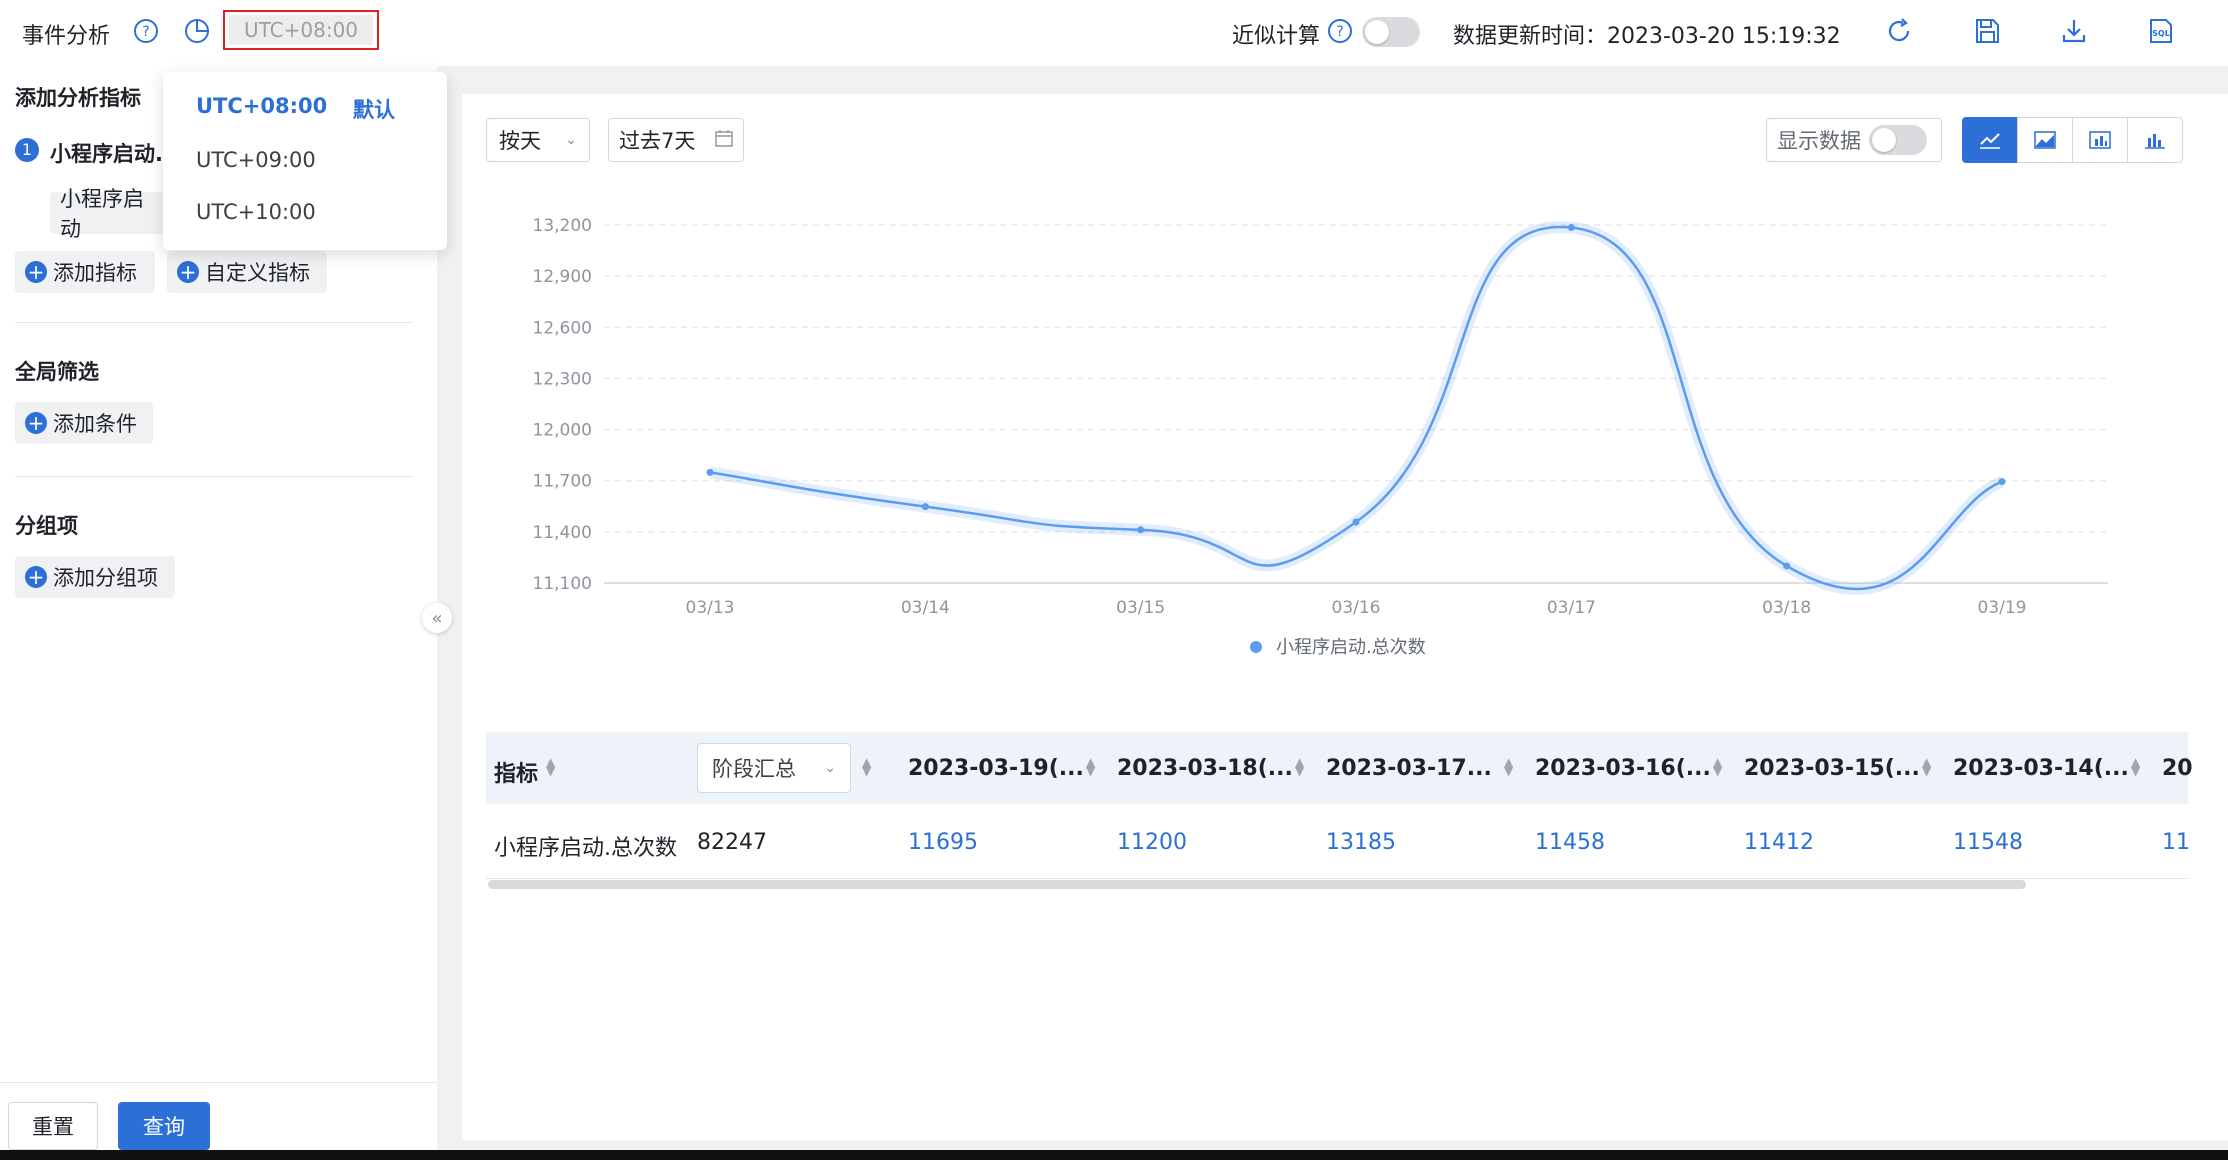 This screenshot has height=1160, width=2228. What do you see at coordinates (562, 226) in the screenshot?
I see `y-tick-label: 13,200` at bounding box center [562, 226].